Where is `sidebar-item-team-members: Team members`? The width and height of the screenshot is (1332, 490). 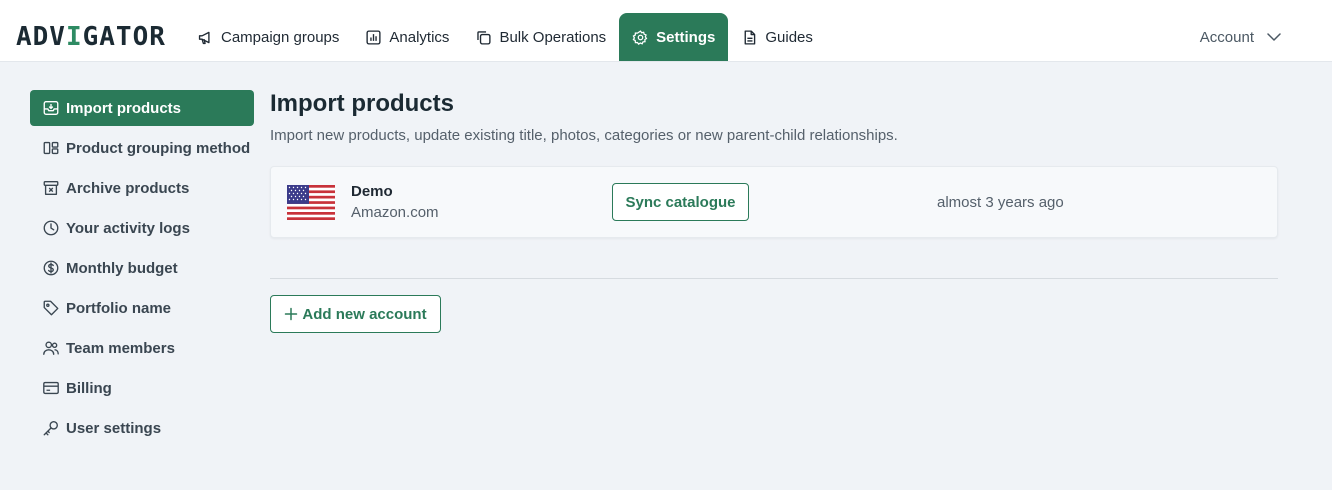 sidebar-item-team-members: Team members is located at coordinates (142, 348).